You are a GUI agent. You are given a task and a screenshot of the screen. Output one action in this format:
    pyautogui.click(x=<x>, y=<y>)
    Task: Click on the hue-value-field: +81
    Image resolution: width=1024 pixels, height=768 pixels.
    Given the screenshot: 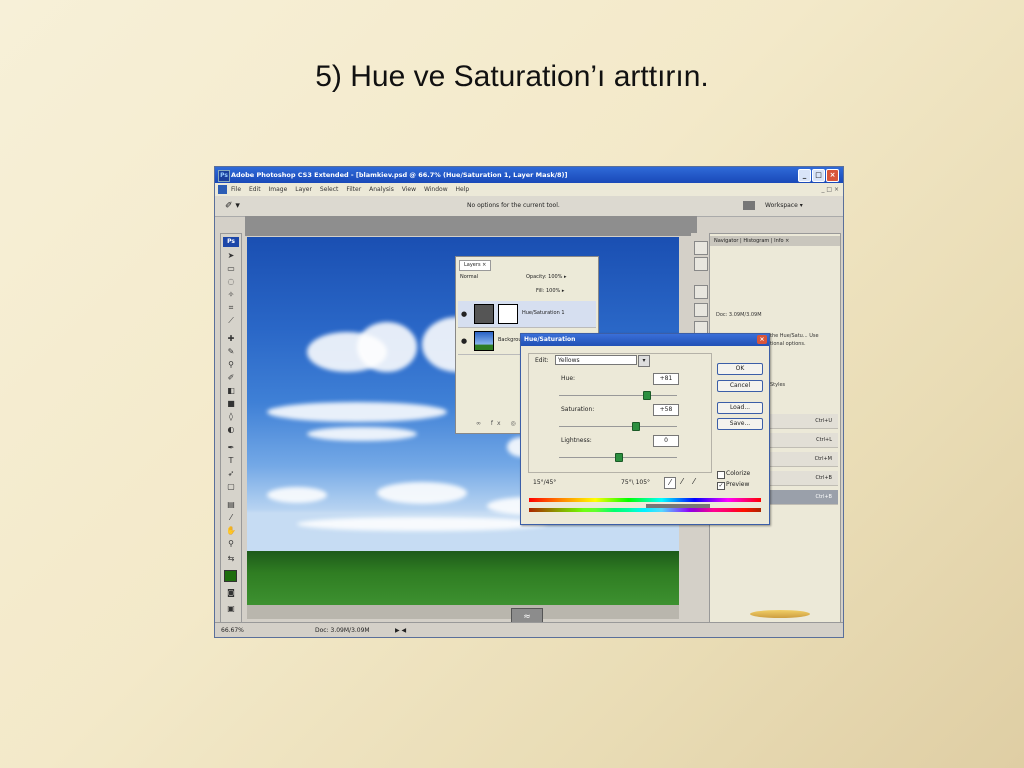 What is the action you would take?
    pyautogui.click(x=666, y=379)
    